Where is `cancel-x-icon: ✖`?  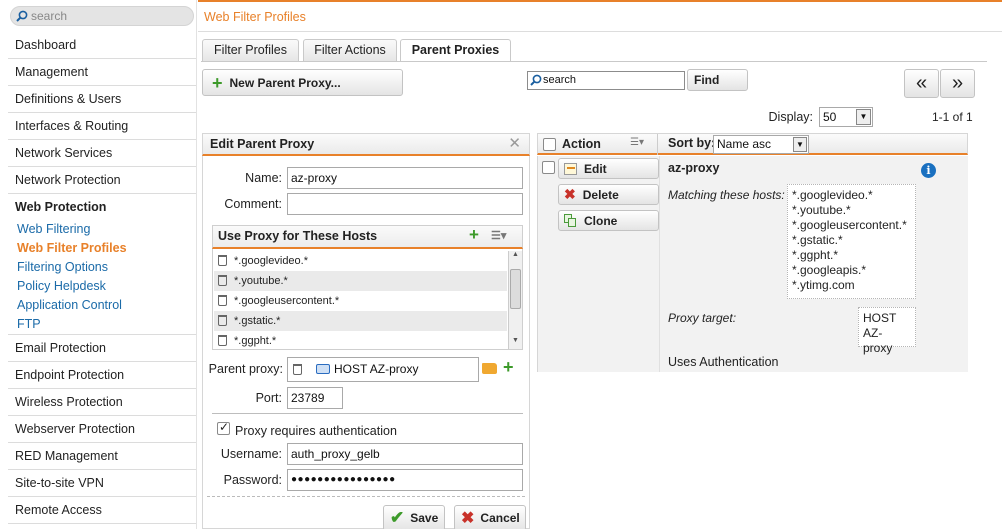 cancel-x-icon: ✖ is located at coordinates (468, 518).